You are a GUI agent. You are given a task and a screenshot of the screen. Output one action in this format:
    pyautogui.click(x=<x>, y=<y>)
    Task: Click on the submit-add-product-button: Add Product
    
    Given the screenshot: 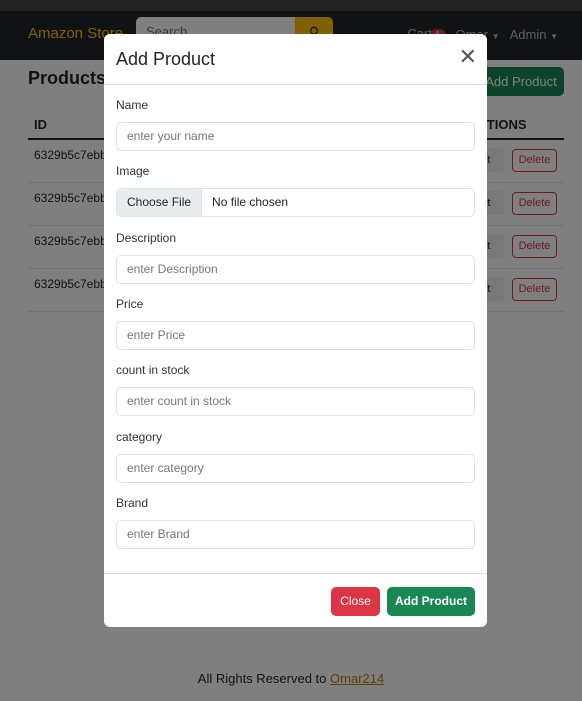 What is the action you would take?
    pyautogui.click(x=431, y=601)
    